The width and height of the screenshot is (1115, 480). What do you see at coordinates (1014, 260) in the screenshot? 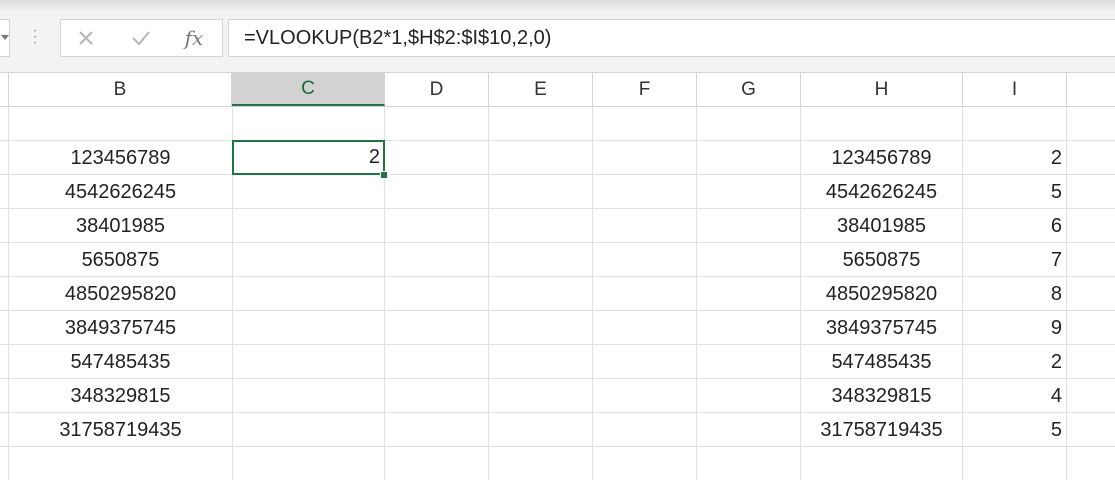
I see `cell-i5: 7` at bounding box center [1014, 260].